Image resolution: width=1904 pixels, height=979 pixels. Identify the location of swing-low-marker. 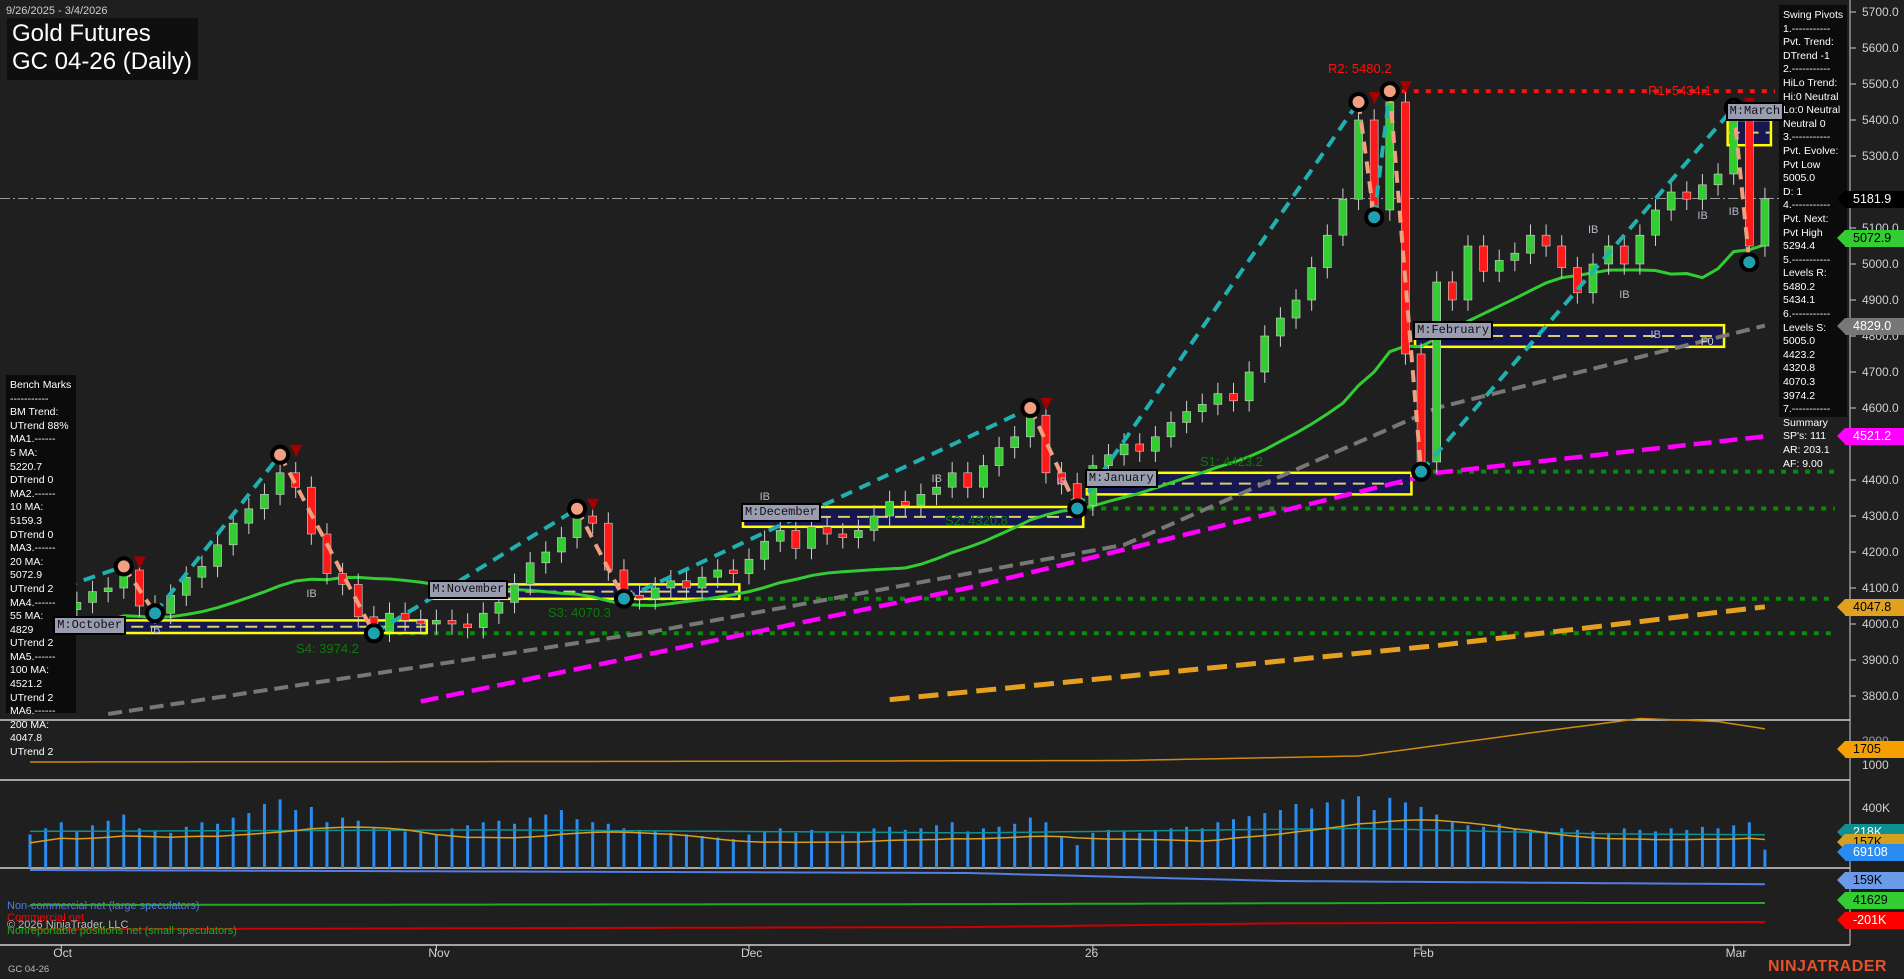
(1421, 471).